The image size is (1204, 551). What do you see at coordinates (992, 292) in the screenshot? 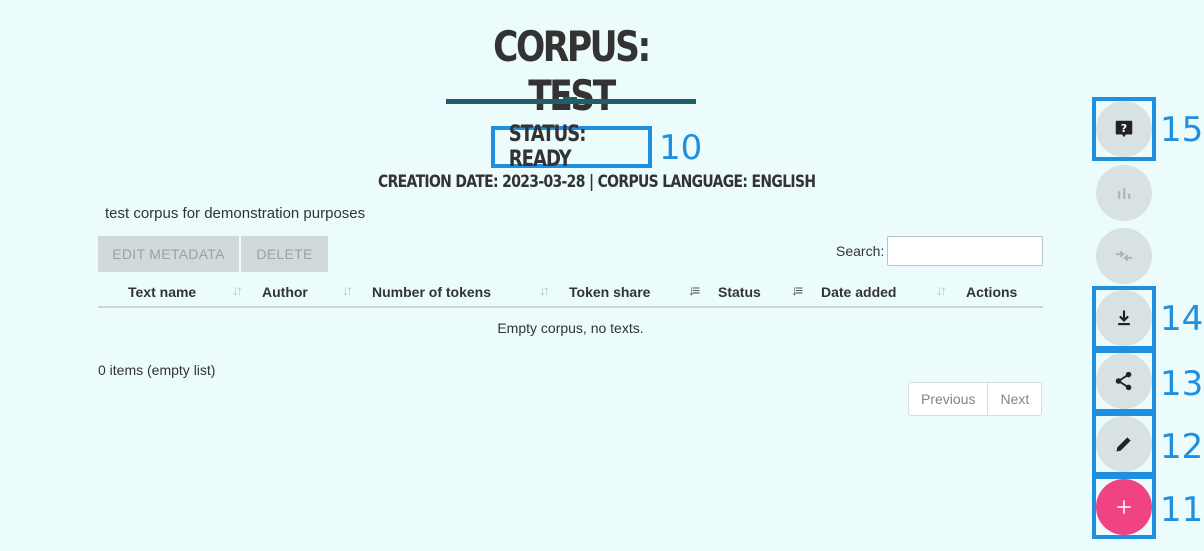
I see `column-header-actions: Actions` at bounding box center [992, 292].